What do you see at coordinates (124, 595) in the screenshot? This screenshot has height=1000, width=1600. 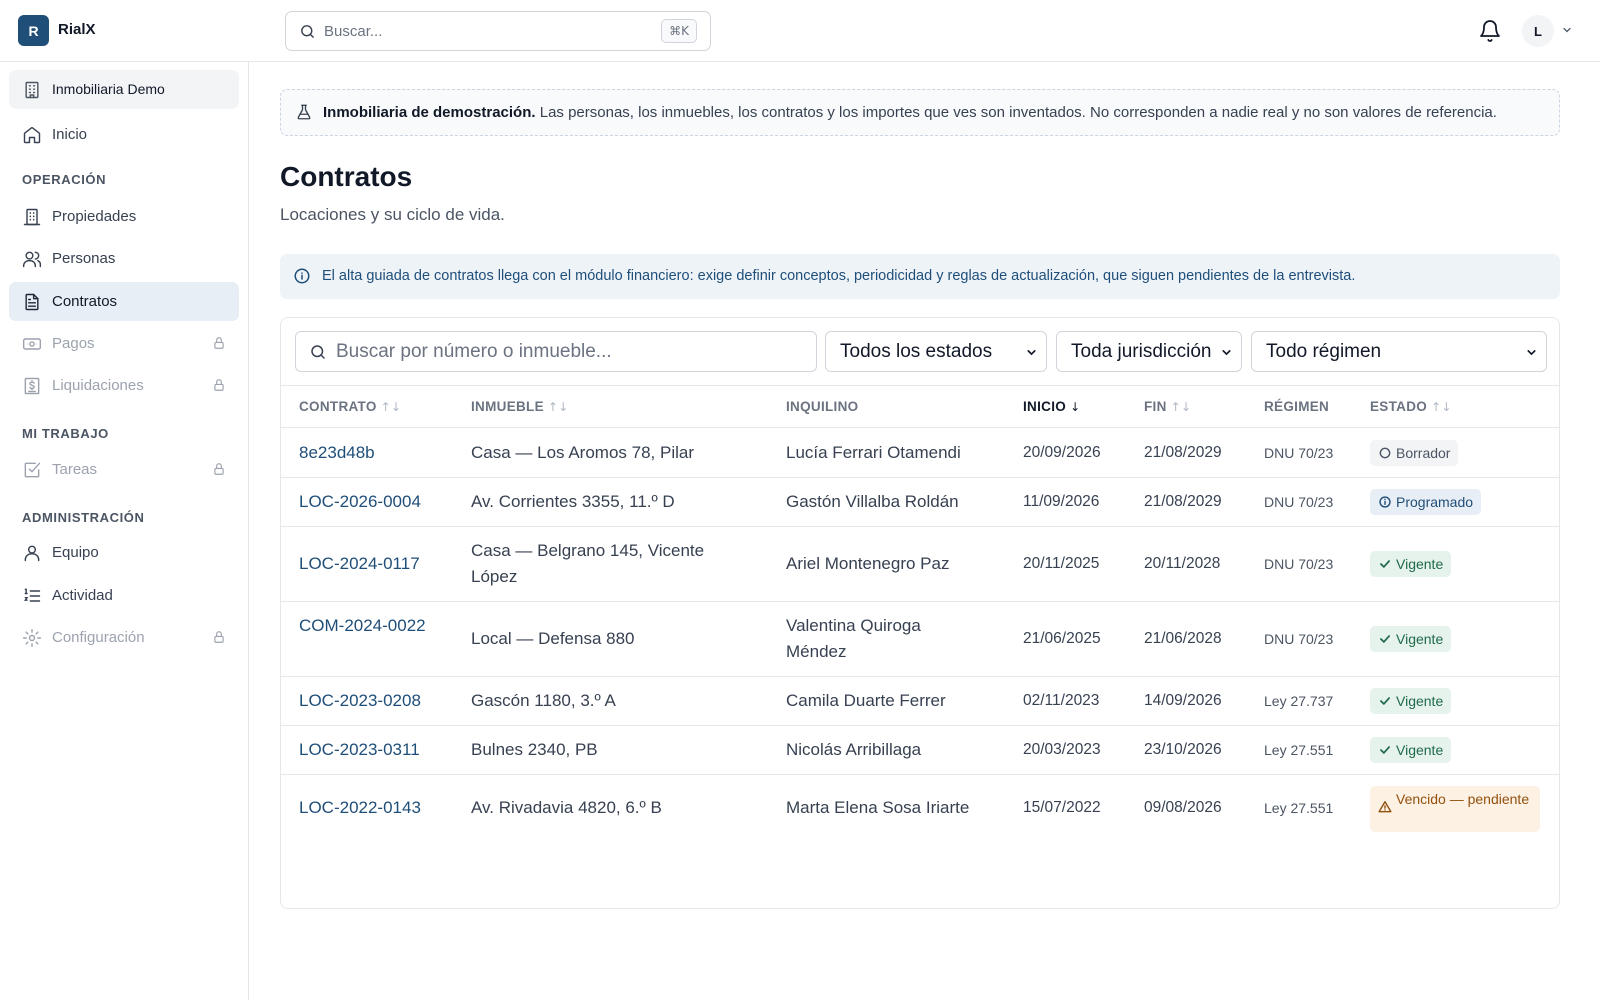 I see `sidebar-item-actividad: Actividad` at bounding box center [124, 595].